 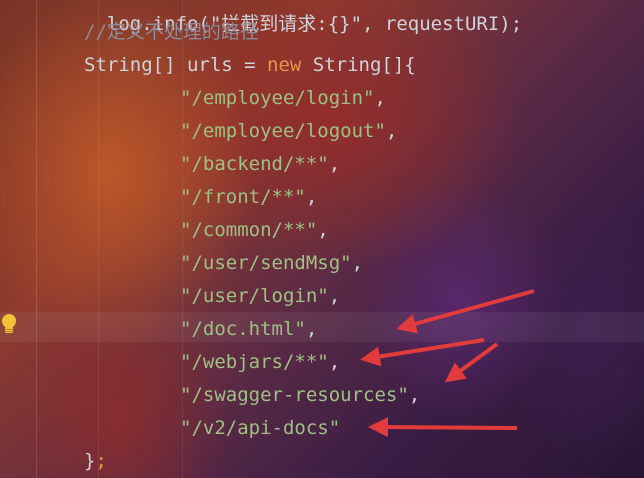 I want to click on current-line-highlight, so click(x=322, y=327).